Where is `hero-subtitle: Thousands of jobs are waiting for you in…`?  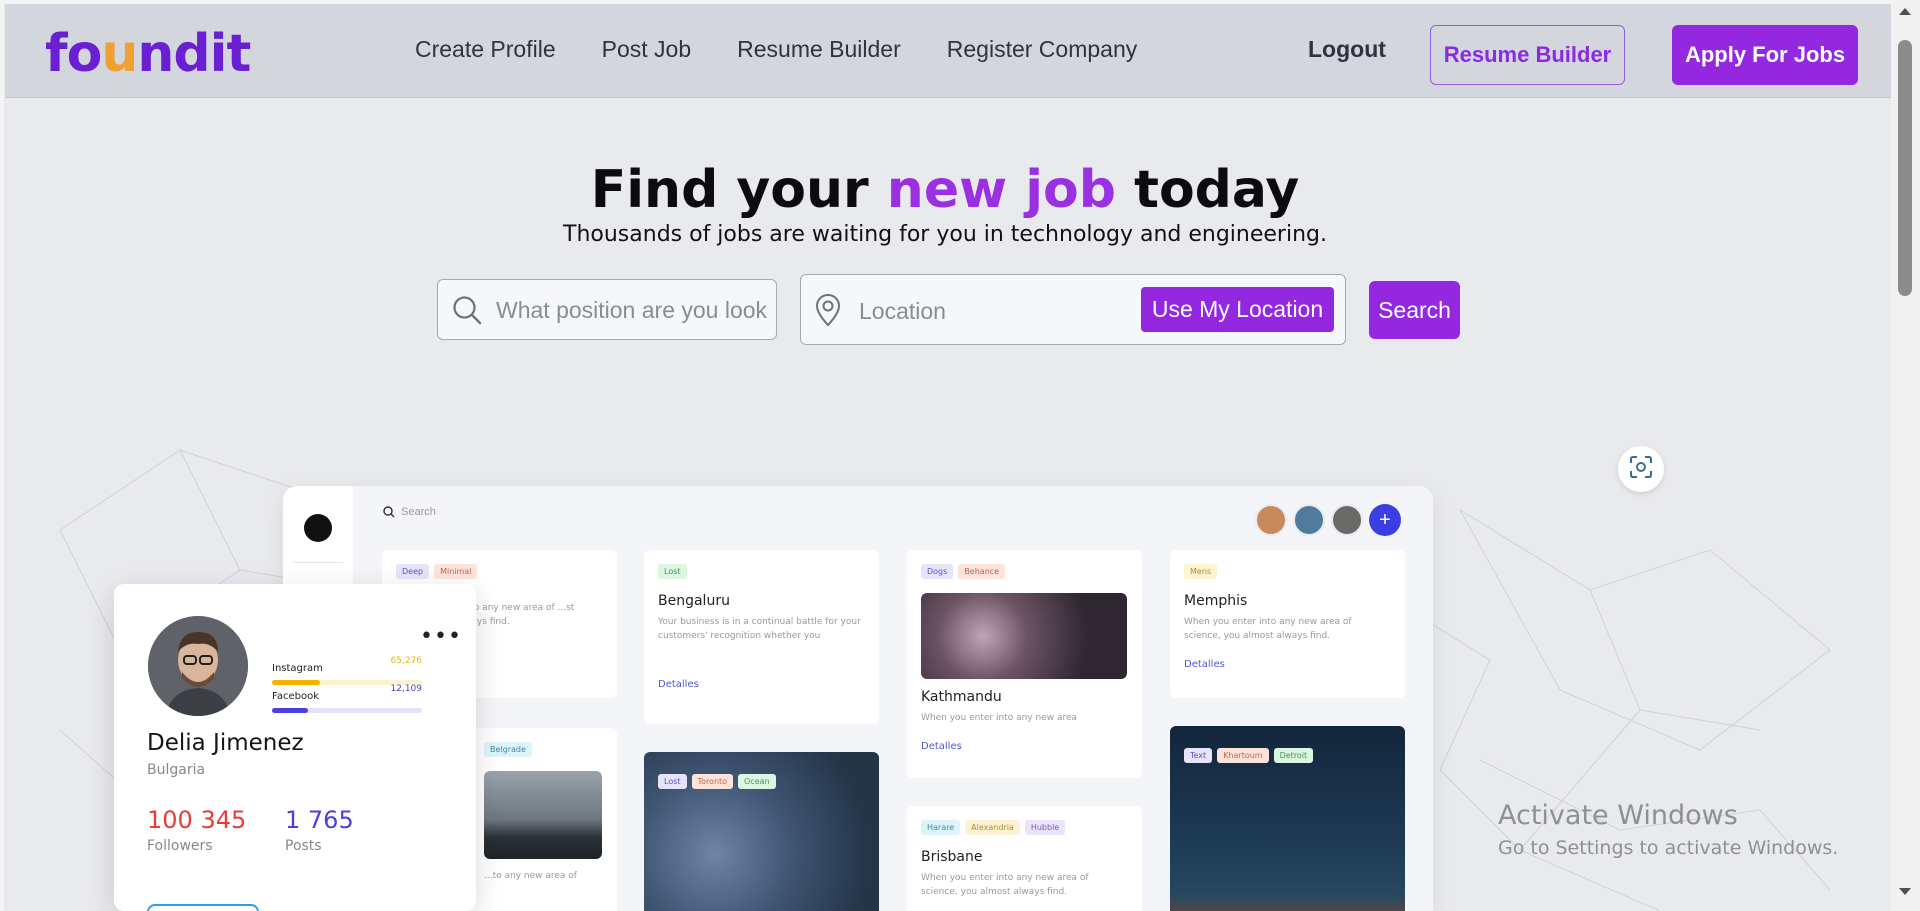 hero-subtitle: Thousands of jobs are waiting for you in… is located at coordinates (945, 234).